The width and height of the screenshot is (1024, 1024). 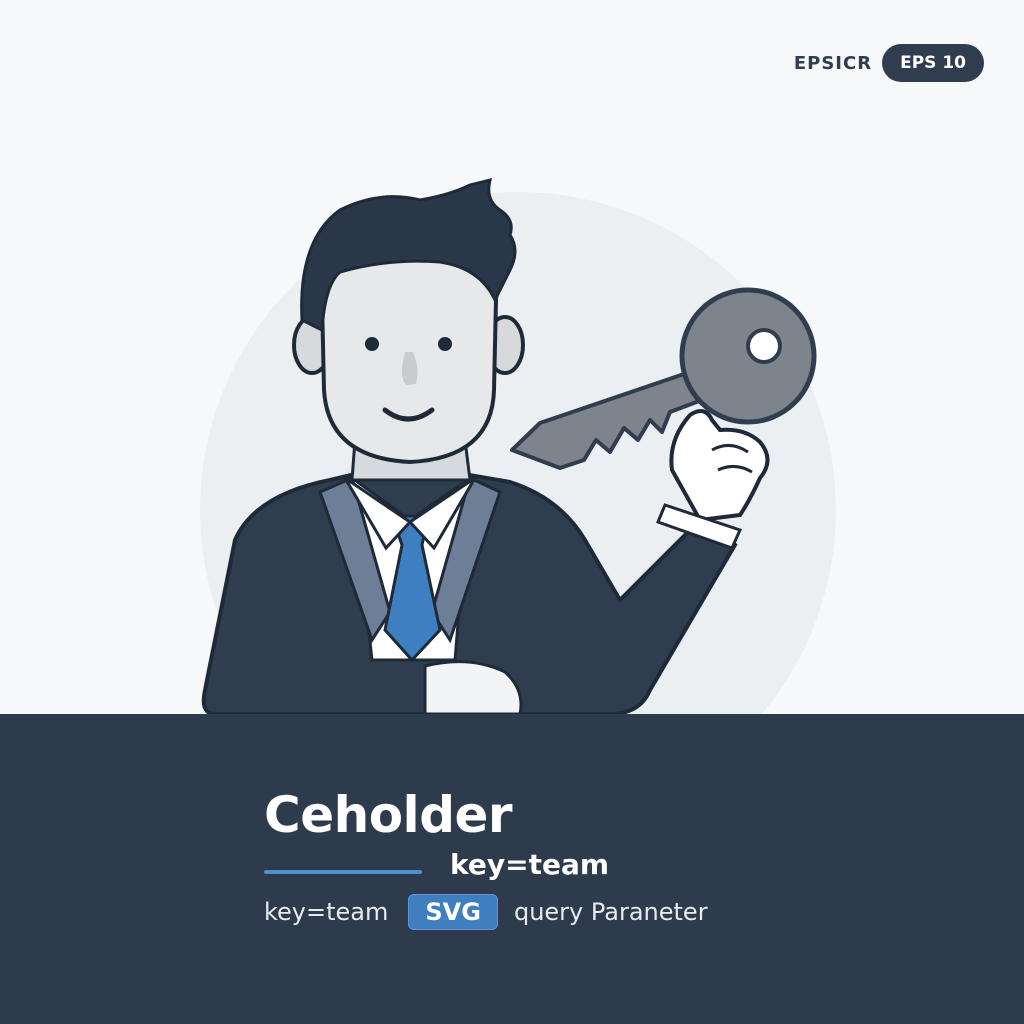 What do you see at coordinates (453, 912) in the screenshot?
I see `svg-chip: SVG` at bounding box center [453, 912].